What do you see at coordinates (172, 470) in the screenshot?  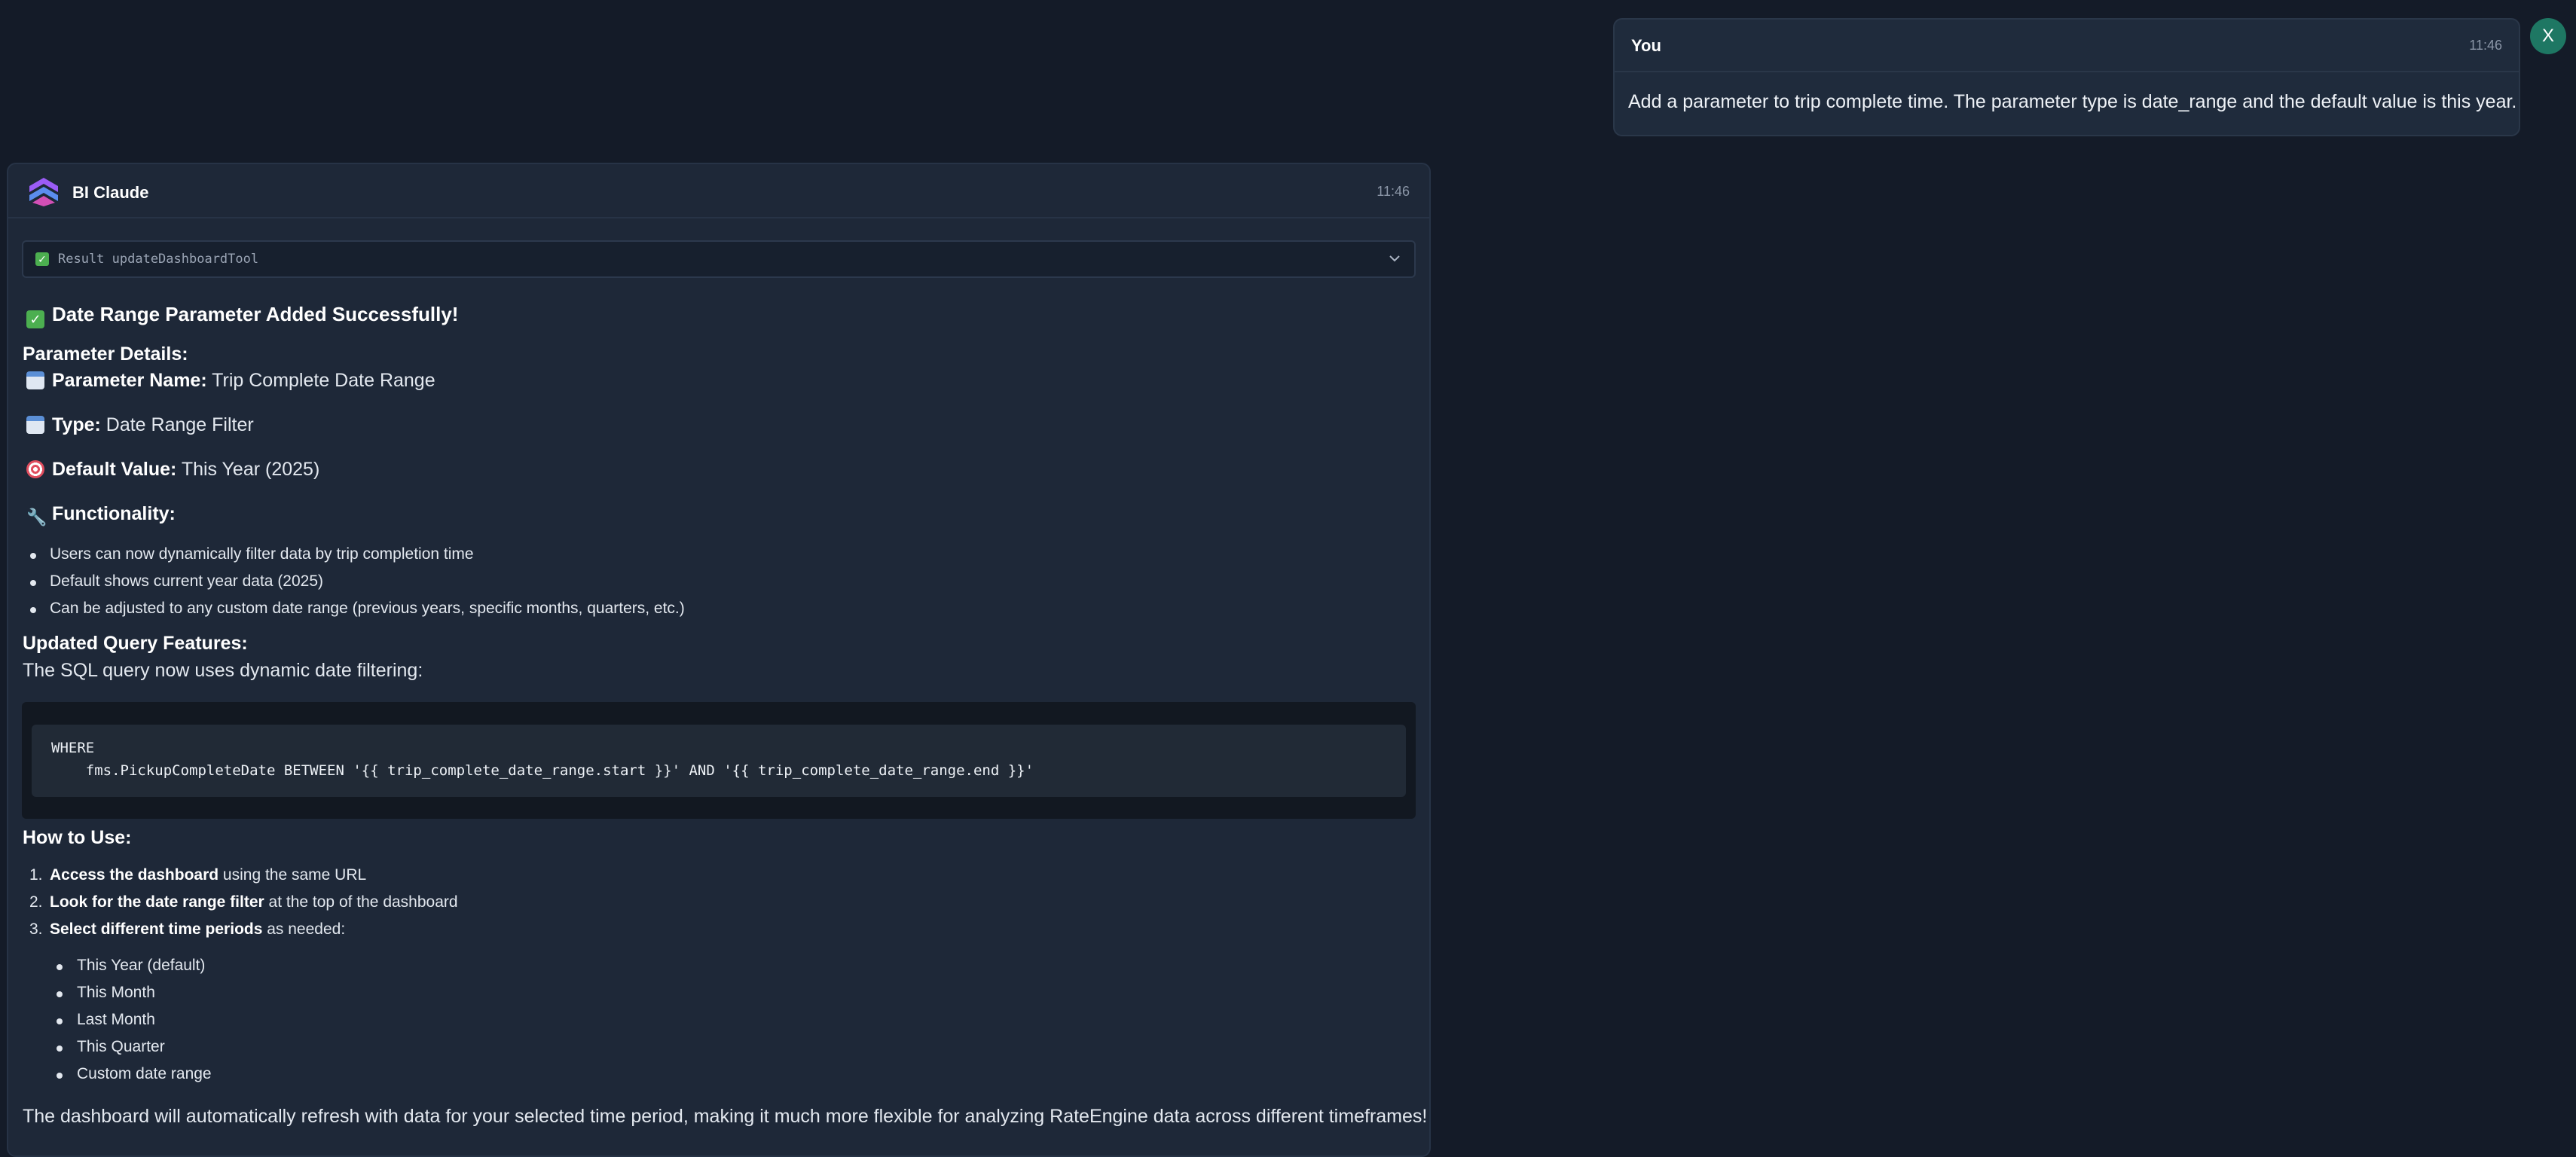 I see `detail-default-value: Default Value: This Year (2025)` at bounding box center [172, 470].